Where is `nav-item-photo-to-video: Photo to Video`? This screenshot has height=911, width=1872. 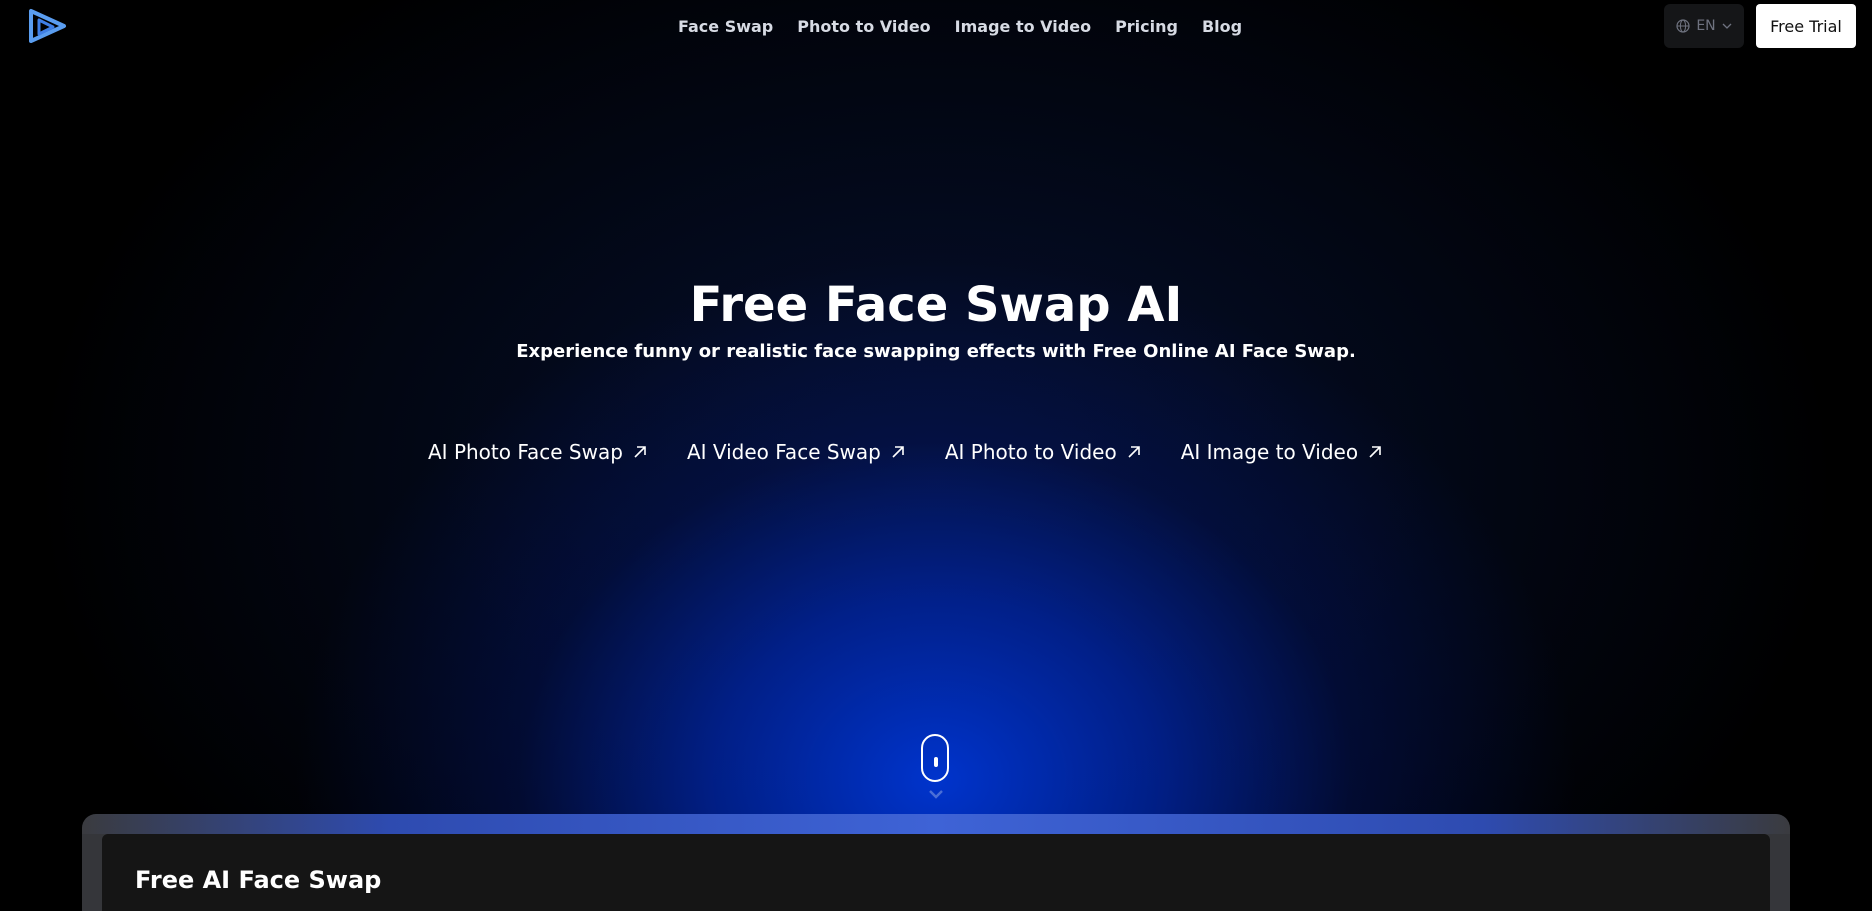
nav-item-photo-to-video: Photo to Video is located at coordinates (863, 26).